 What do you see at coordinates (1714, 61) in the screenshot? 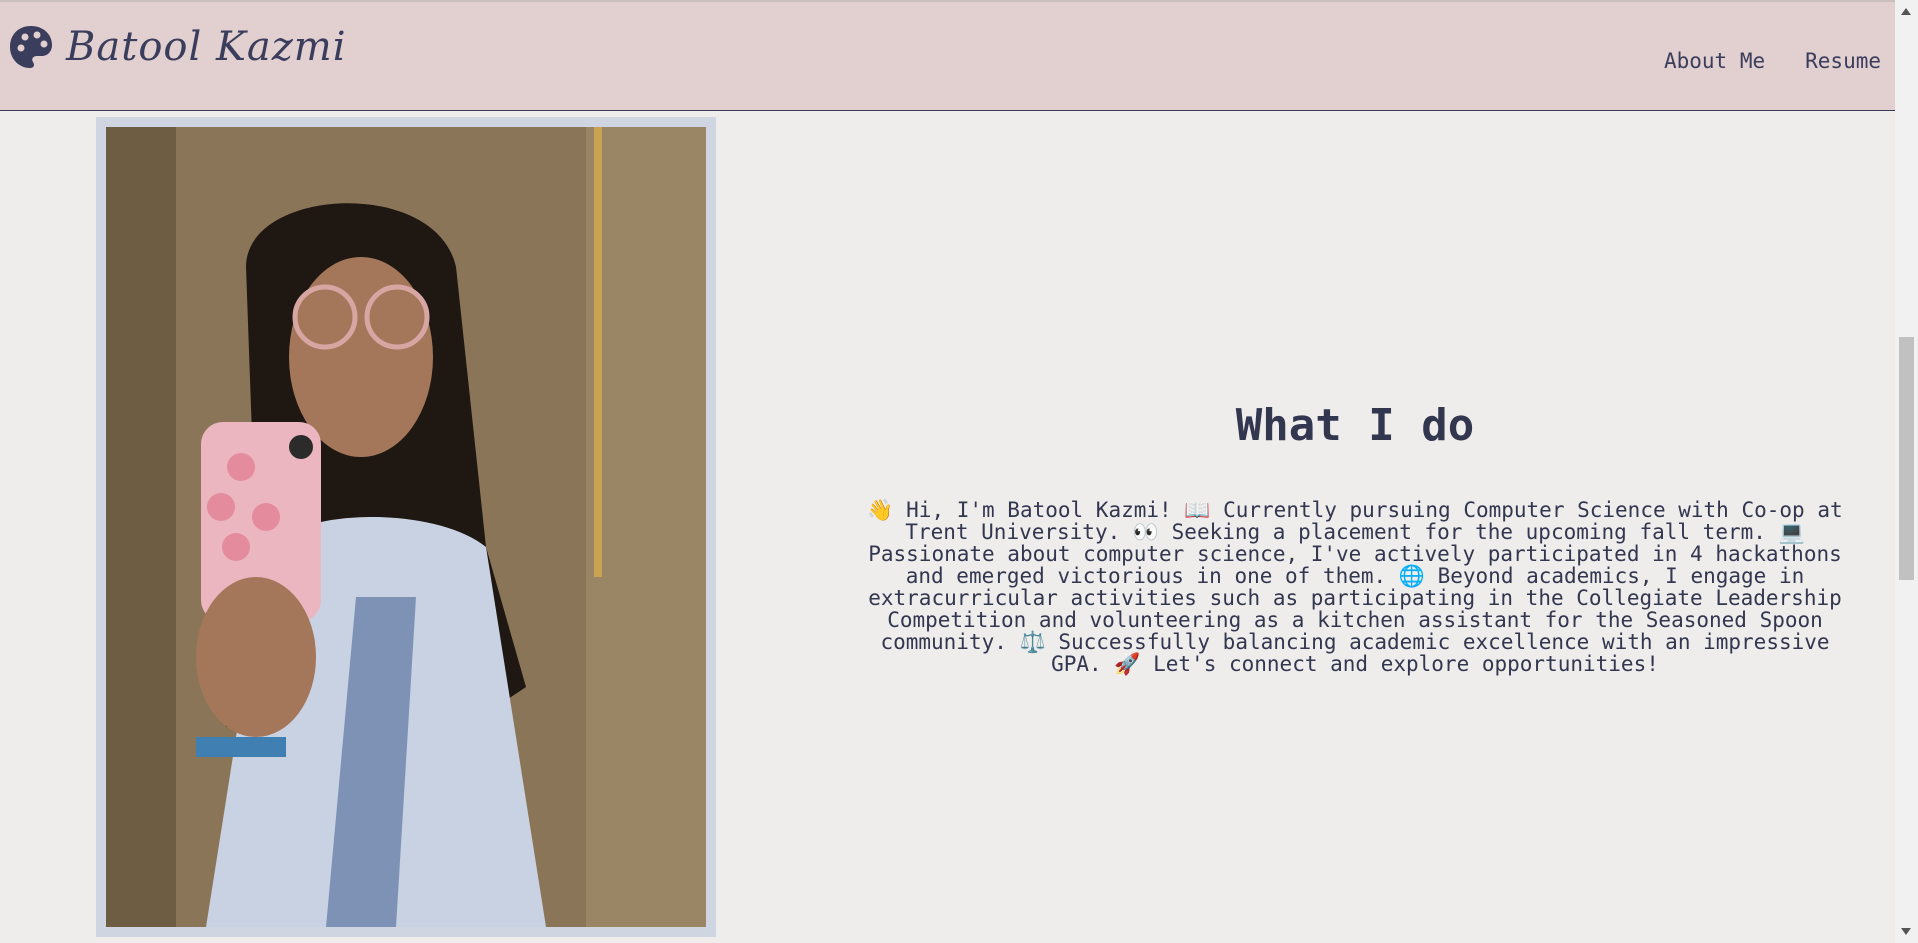
I see `nav-link-about-me: About Me` at bounding box center [1714, 61].